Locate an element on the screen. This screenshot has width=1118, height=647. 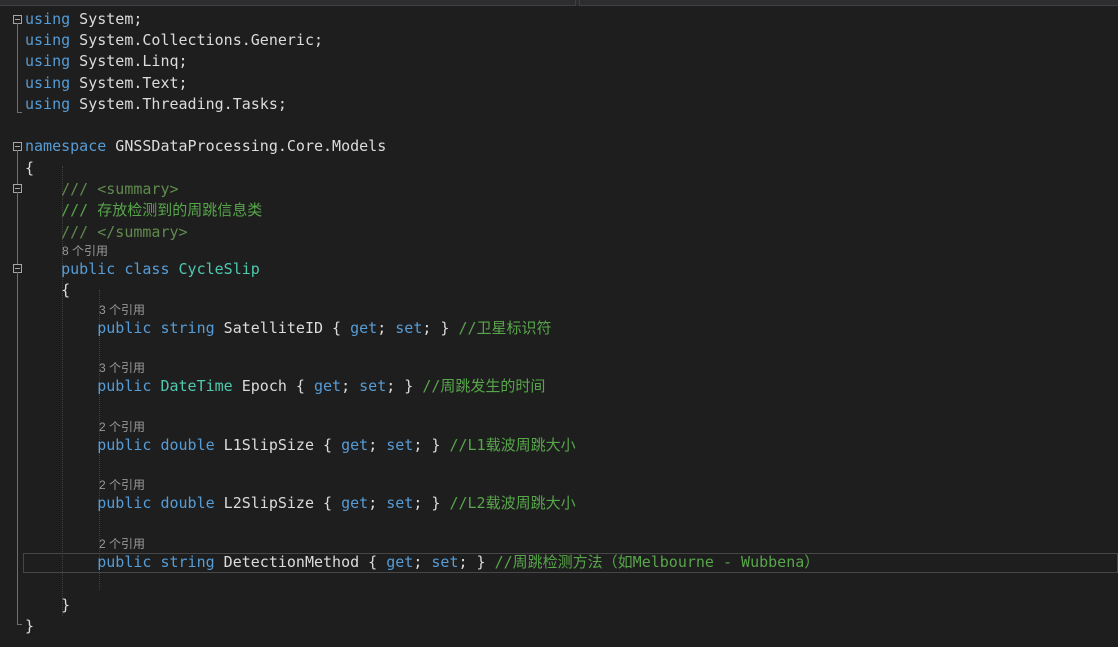
code-token: class is located at coordinates (147, 269).